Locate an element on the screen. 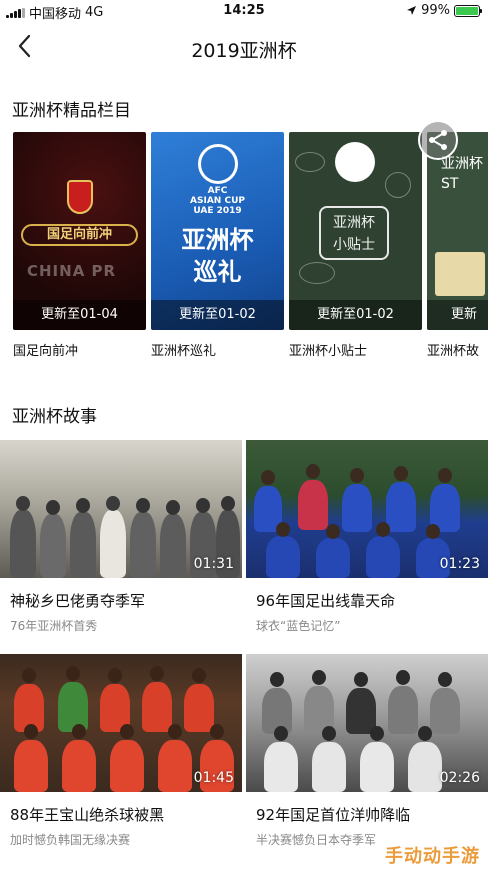 The width and height of the screenshot is (488, 874). nav-bar: 2019亚洲杯 is located at coordinates (244, 48).